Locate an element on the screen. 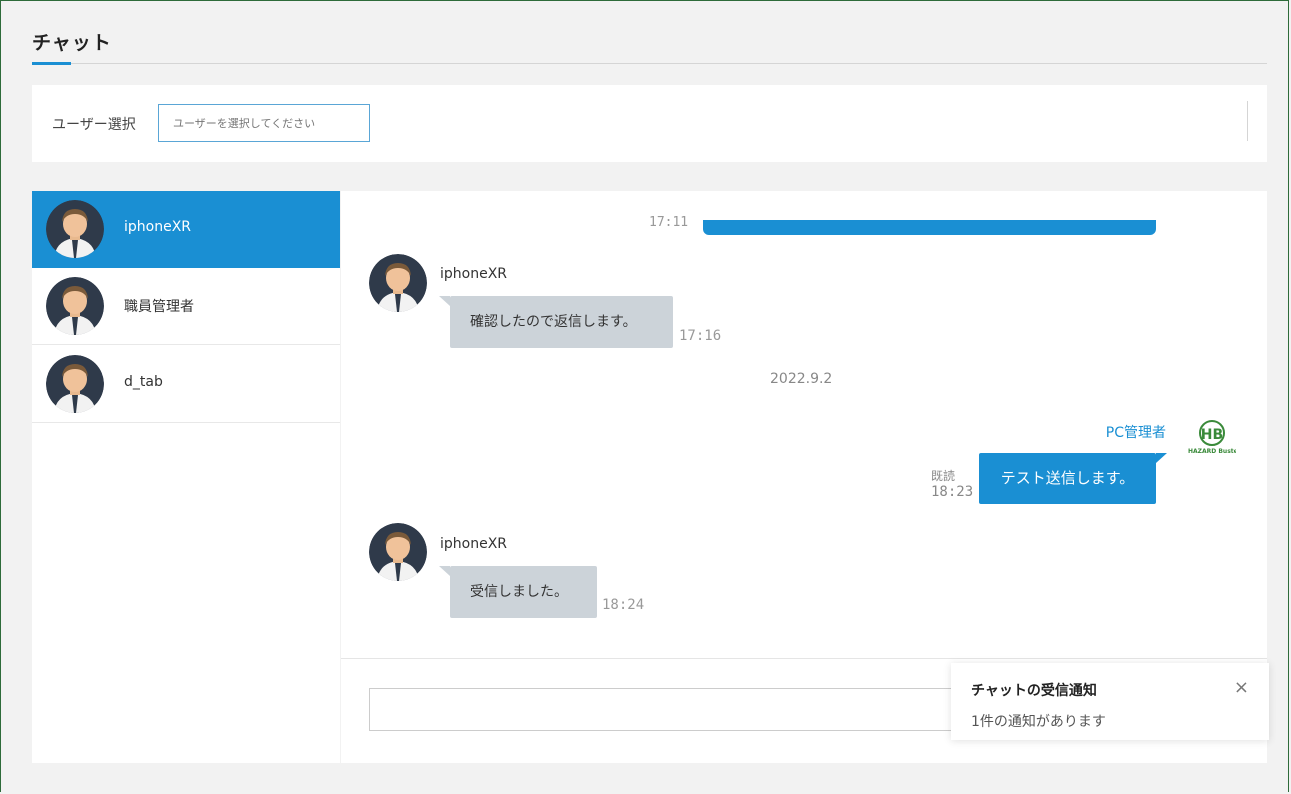 This screenshot has height=794, width=1291. user-item-iphonexr: iphoneXR is located at coordinates (186, 229).